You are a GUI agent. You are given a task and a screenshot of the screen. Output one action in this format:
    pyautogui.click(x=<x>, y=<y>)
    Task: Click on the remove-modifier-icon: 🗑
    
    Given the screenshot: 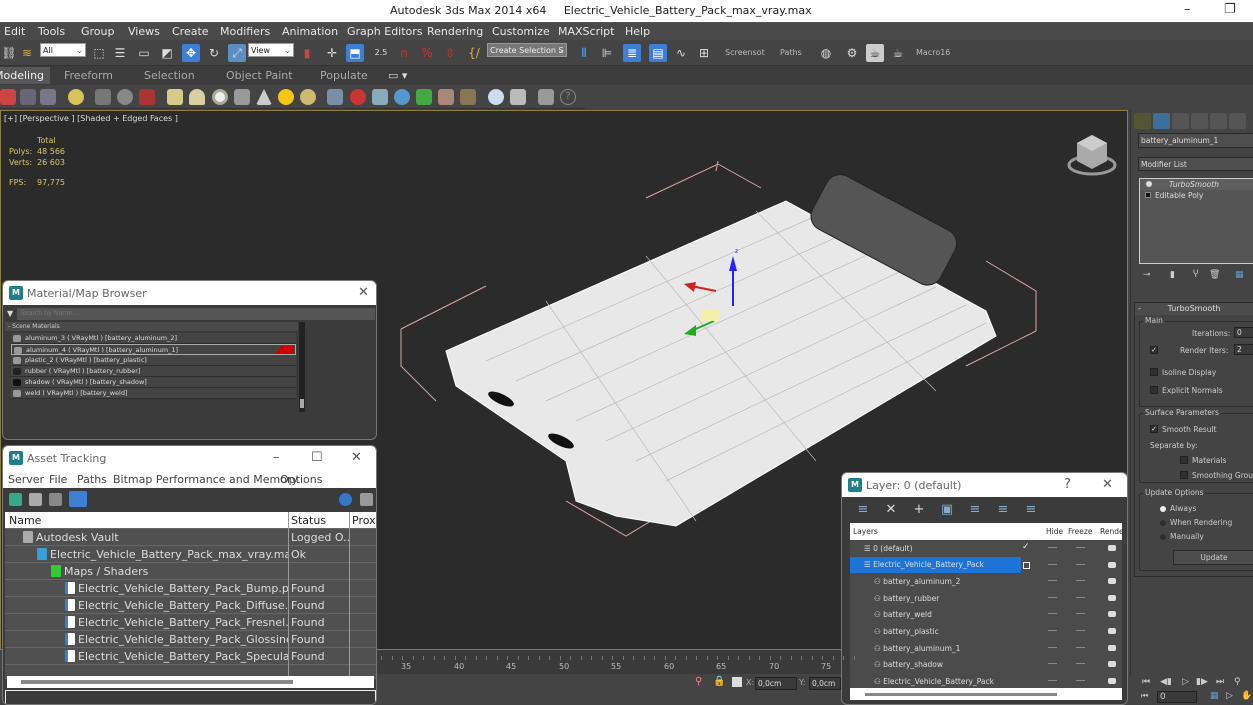 What is the action you would take?
    pyautogui.click(x=1214, y=275)
    